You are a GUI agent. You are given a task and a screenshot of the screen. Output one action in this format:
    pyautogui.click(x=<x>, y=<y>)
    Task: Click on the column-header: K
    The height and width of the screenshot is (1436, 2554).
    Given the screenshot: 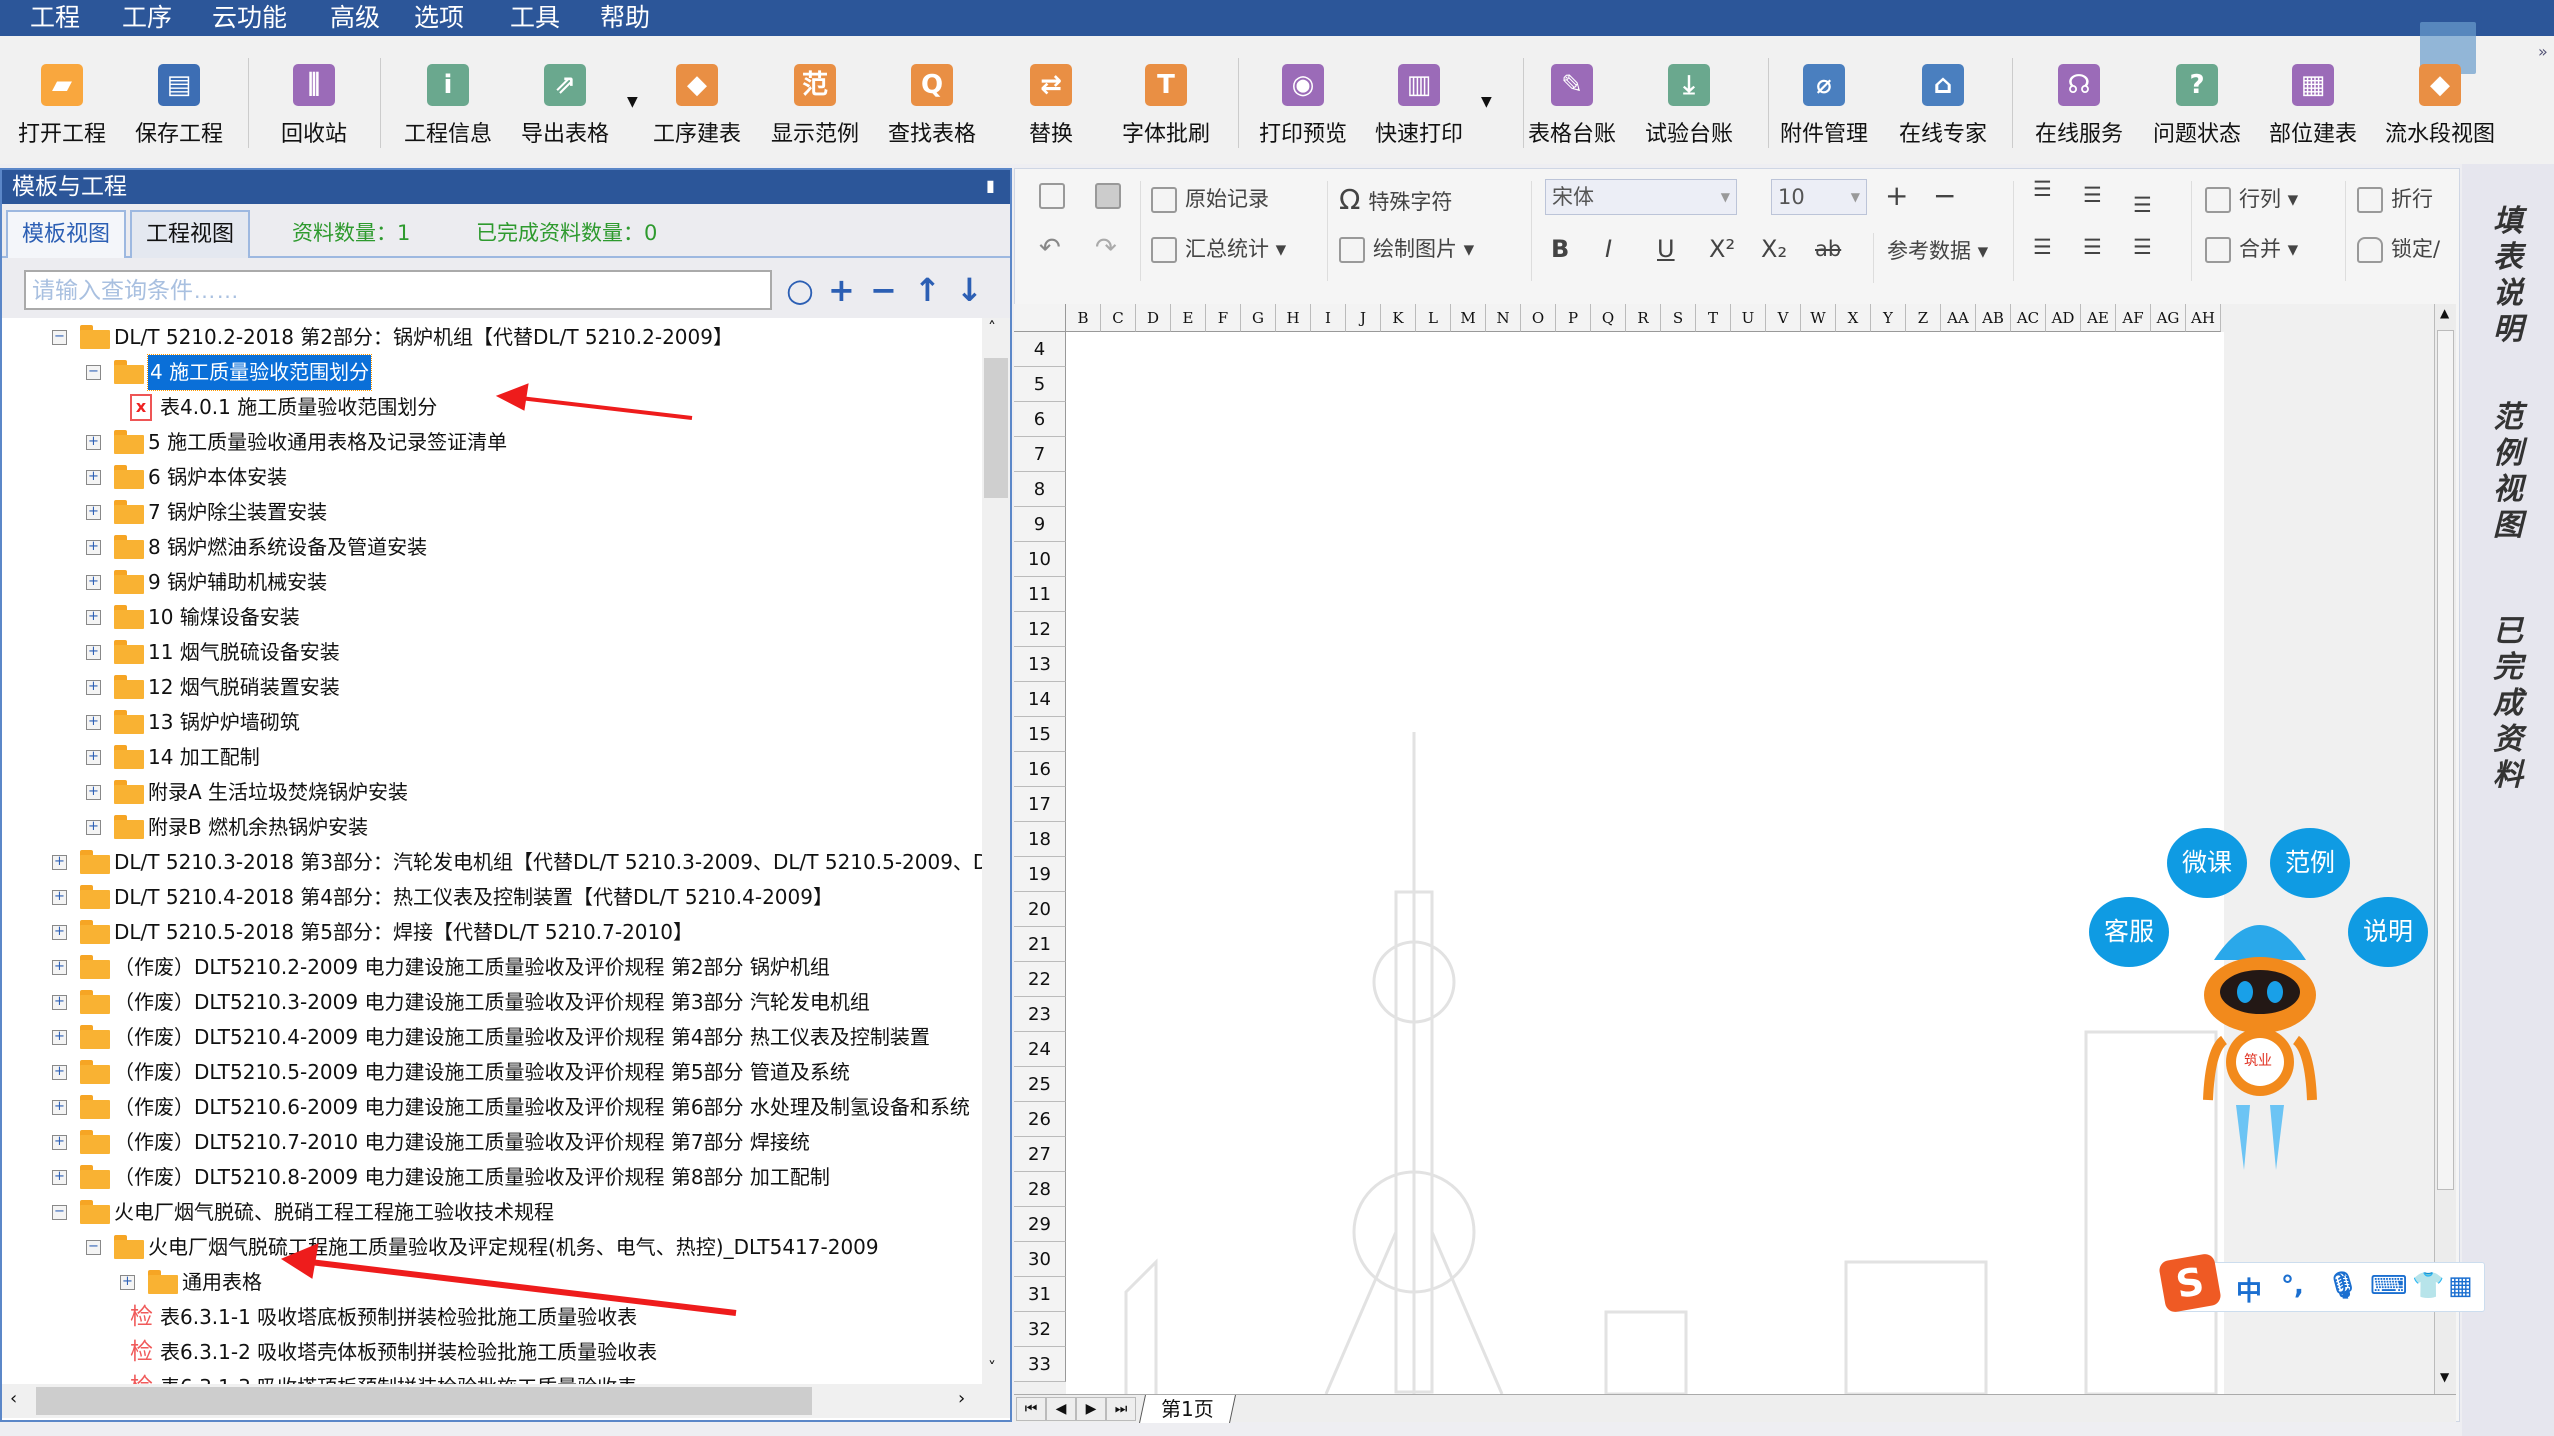 What is the action you would take?
    pyautogui.click(x=1398, y=318)
    